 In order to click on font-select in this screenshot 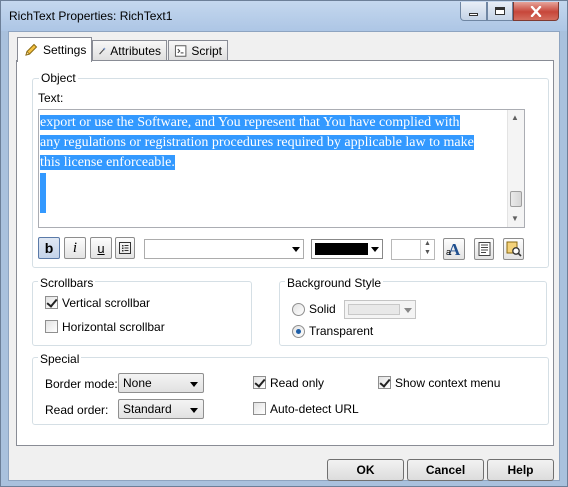, I will do `click(224, 249)`.